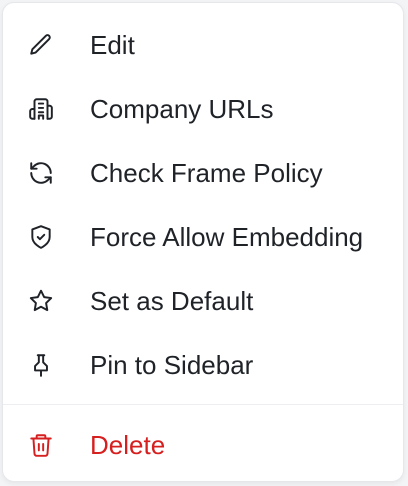  Describe the element at coordinates (203, 404) in the screenshot. I see `menu-divider` at that location.